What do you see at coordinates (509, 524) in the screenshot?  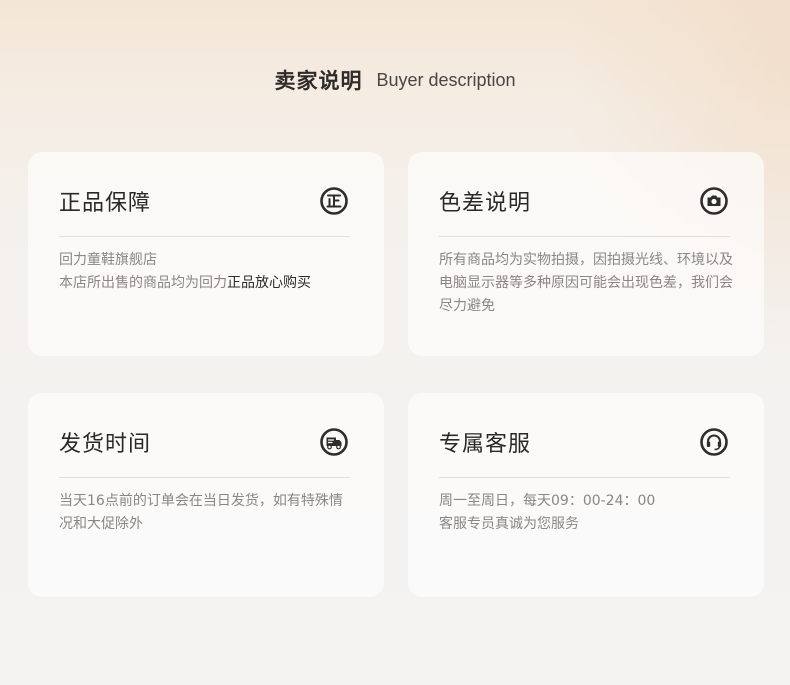 I see `service-statement: 客服专员真诚为您服务` at bounding box center [509, 524].